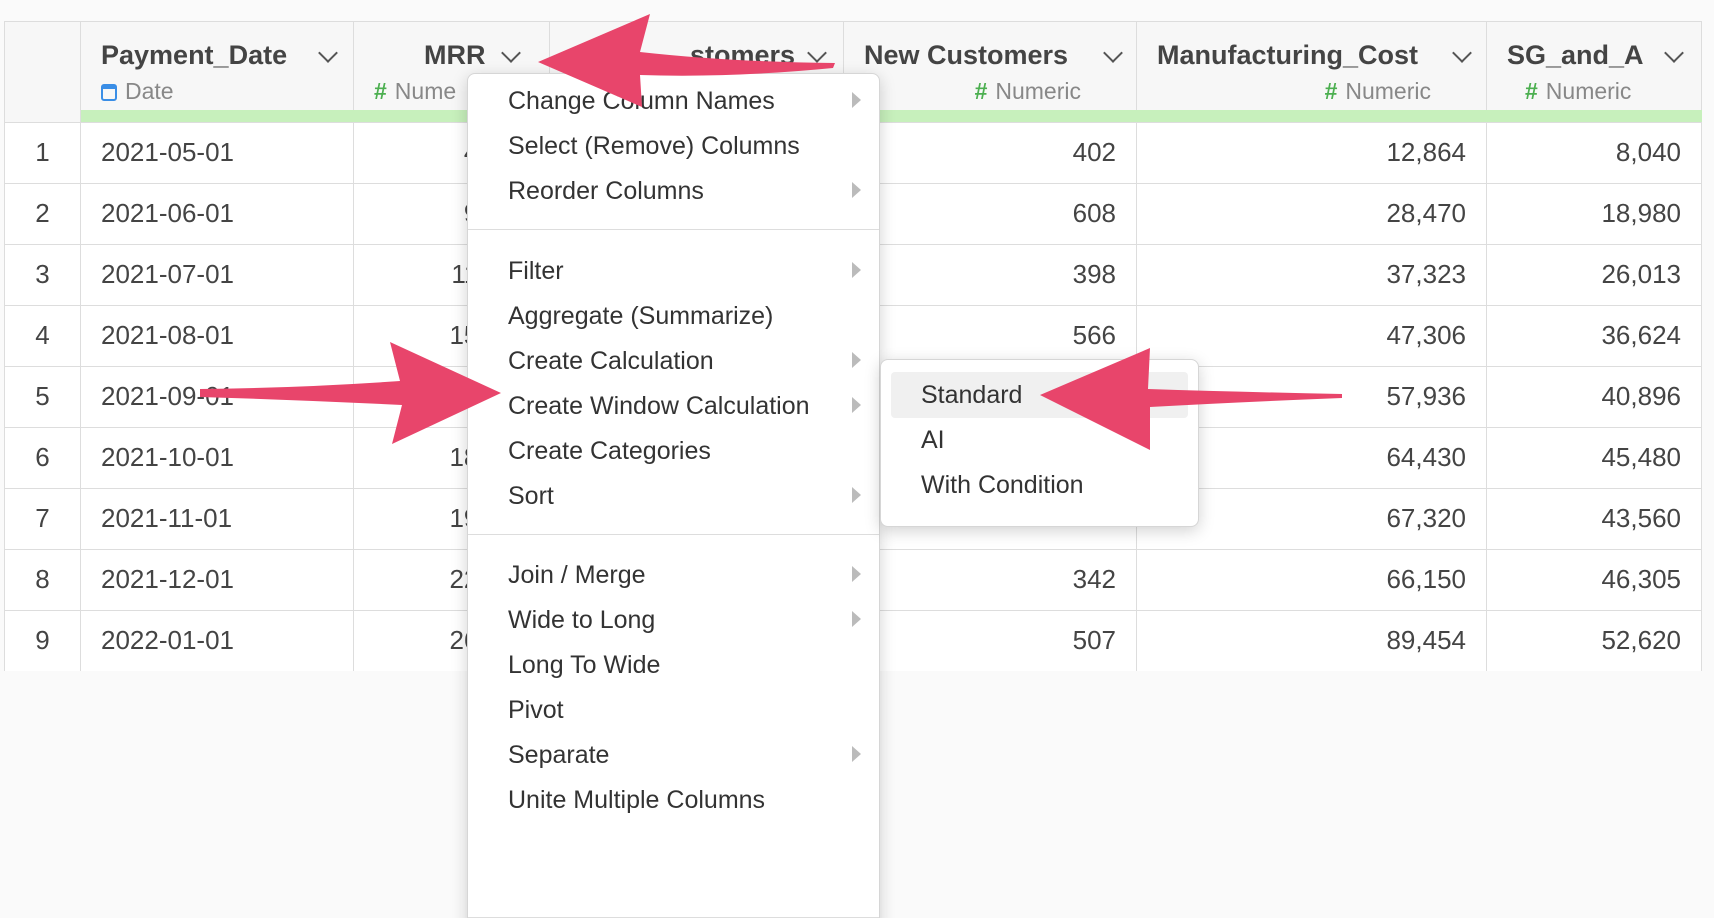 The image size is (1714, 918). I want to click on menu-item-pivot: Pivot, so click(673, 710).